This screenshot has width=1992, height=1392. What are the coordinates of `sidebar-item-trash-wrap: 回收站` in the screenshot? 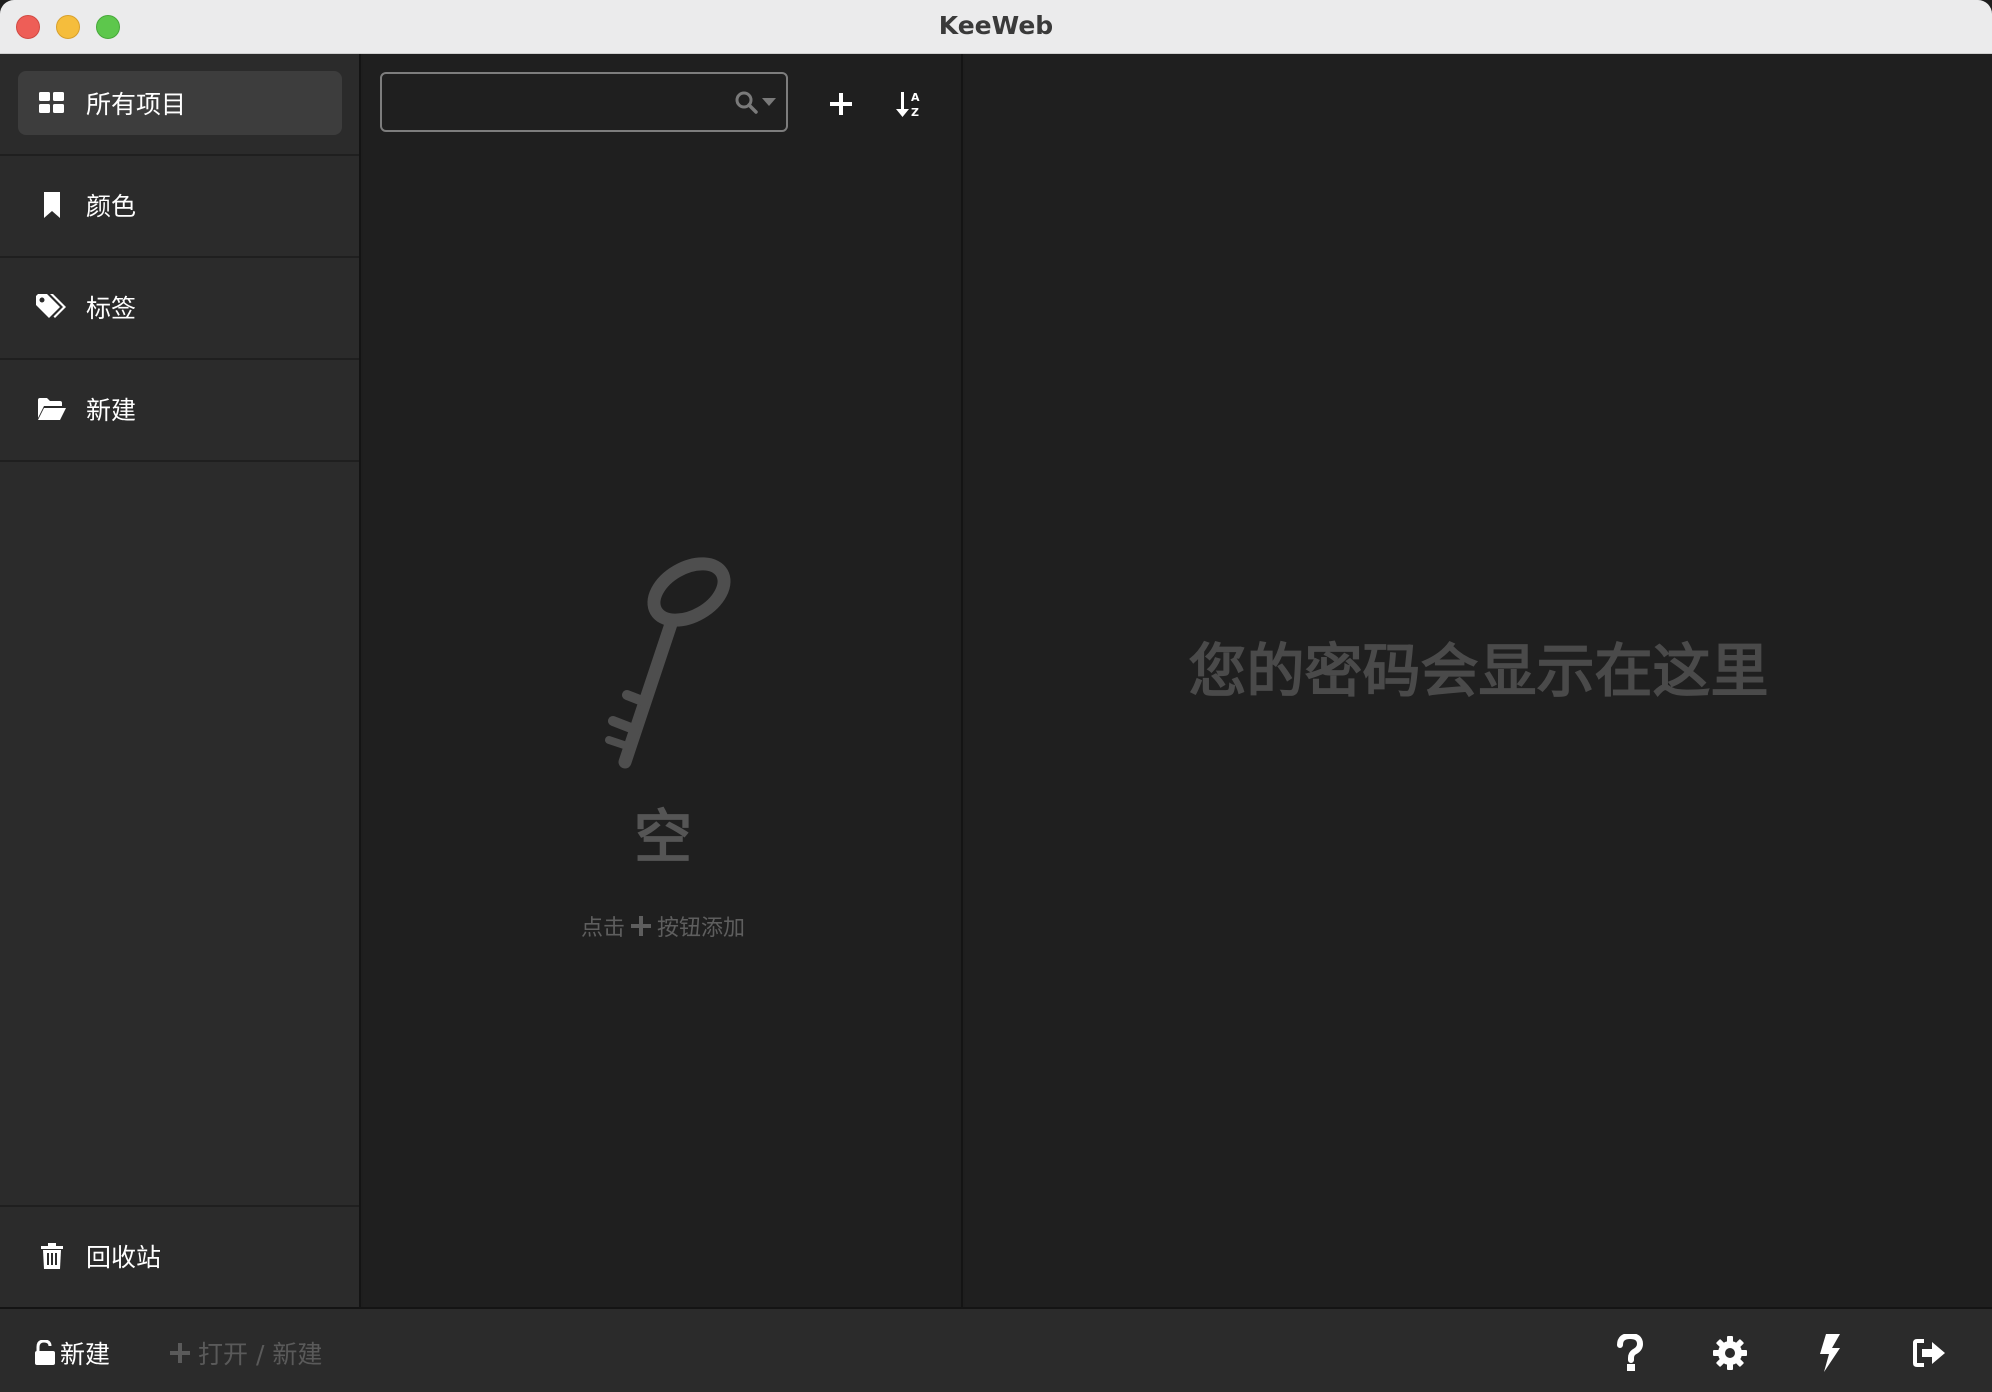 It's located at (179, 1258).